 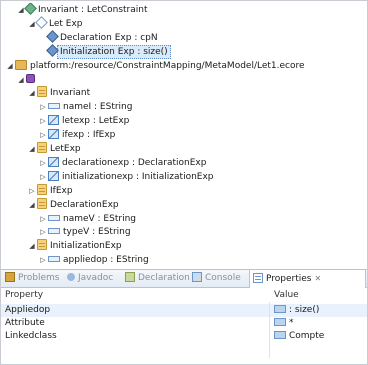 What do you see at coordinates (24, 295) in the screenshot?
I see `property-column-header: Property` at bounding box center [24, 295].